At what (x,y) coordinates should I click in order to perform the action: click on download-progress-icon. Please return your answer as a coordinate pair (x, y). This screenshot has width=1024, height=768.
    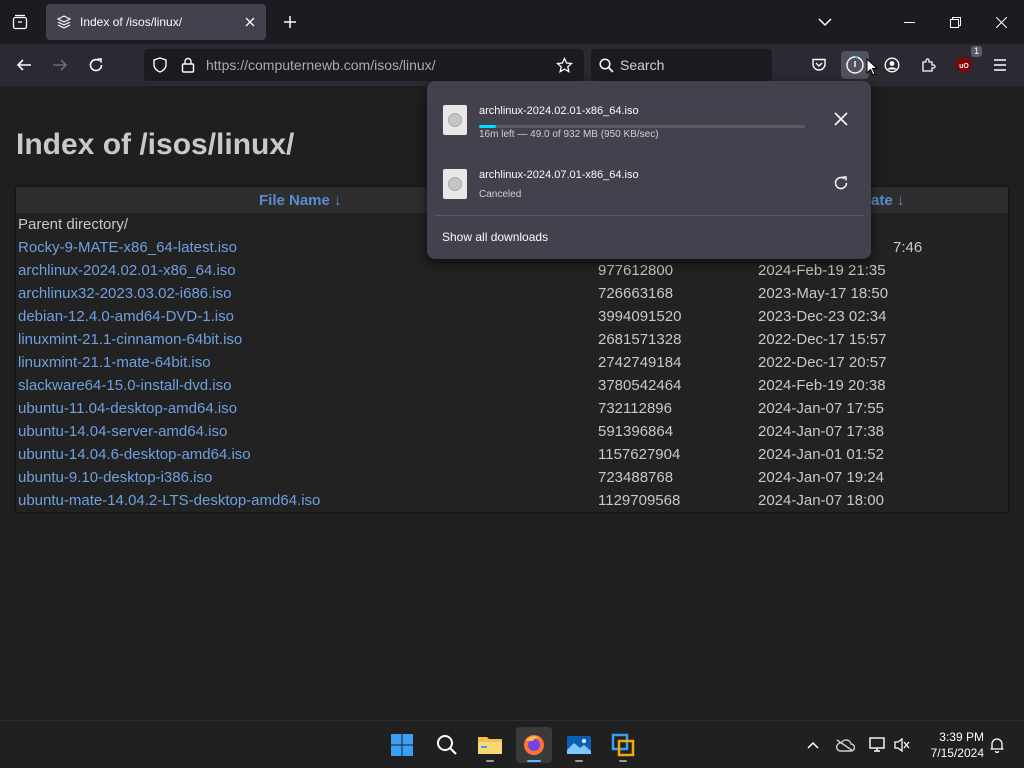
    Looking at the image, I should click on (855, 64).